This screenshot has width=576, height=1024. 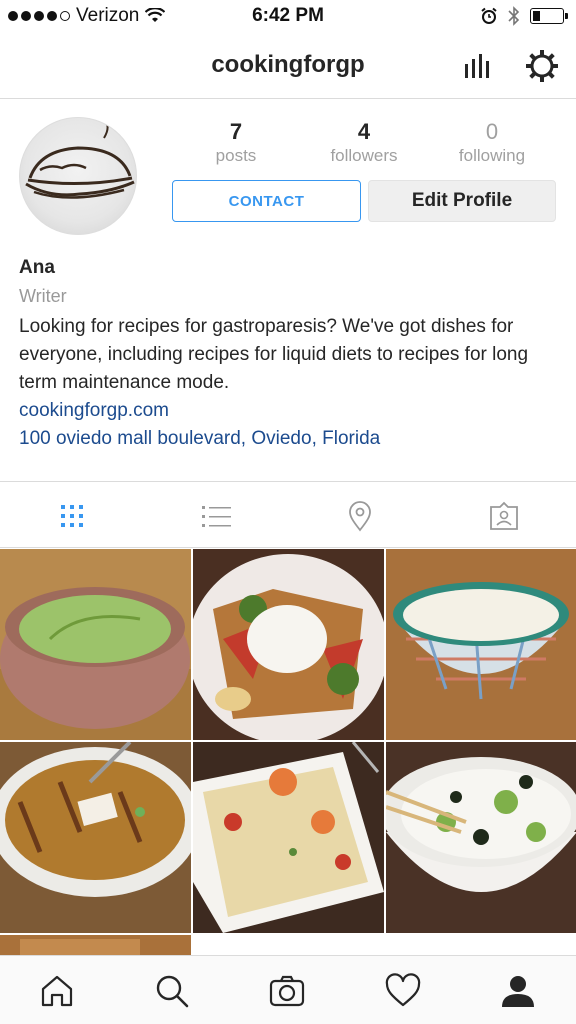 I want to click on list-icon, so click(x=216, y=516).